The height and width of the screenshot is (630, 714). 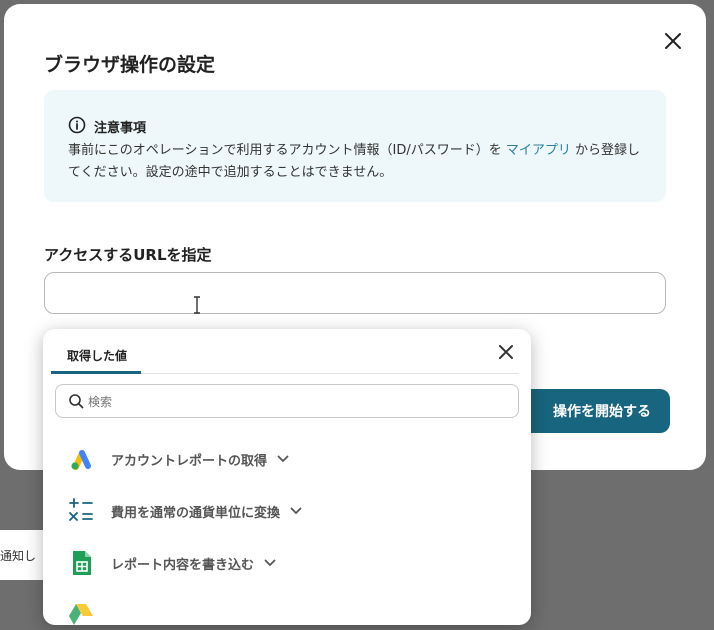 What do you see at coordinates (330, 373) in the screenshot?
I see `tab-divider` at bounding box center [330, 373].